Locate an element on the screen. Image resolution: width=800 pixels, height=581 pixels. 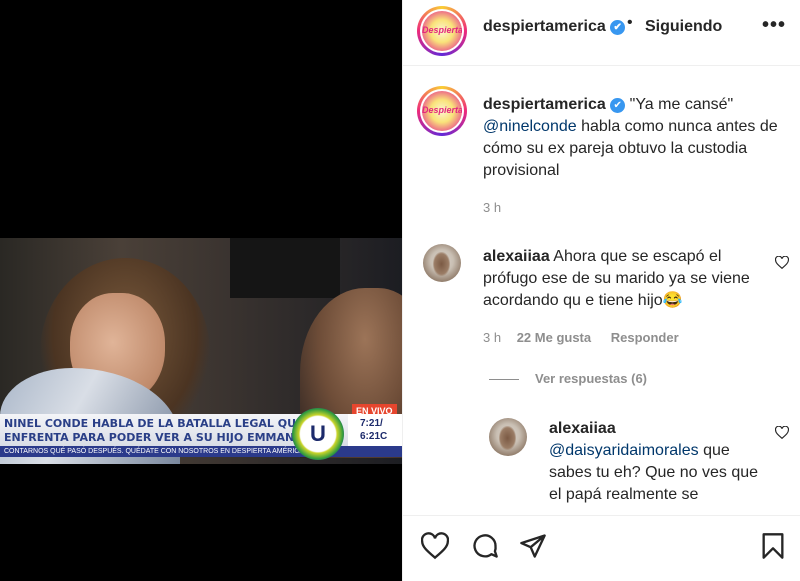
comment-time: 3 h is located at coordinates (492, 337).